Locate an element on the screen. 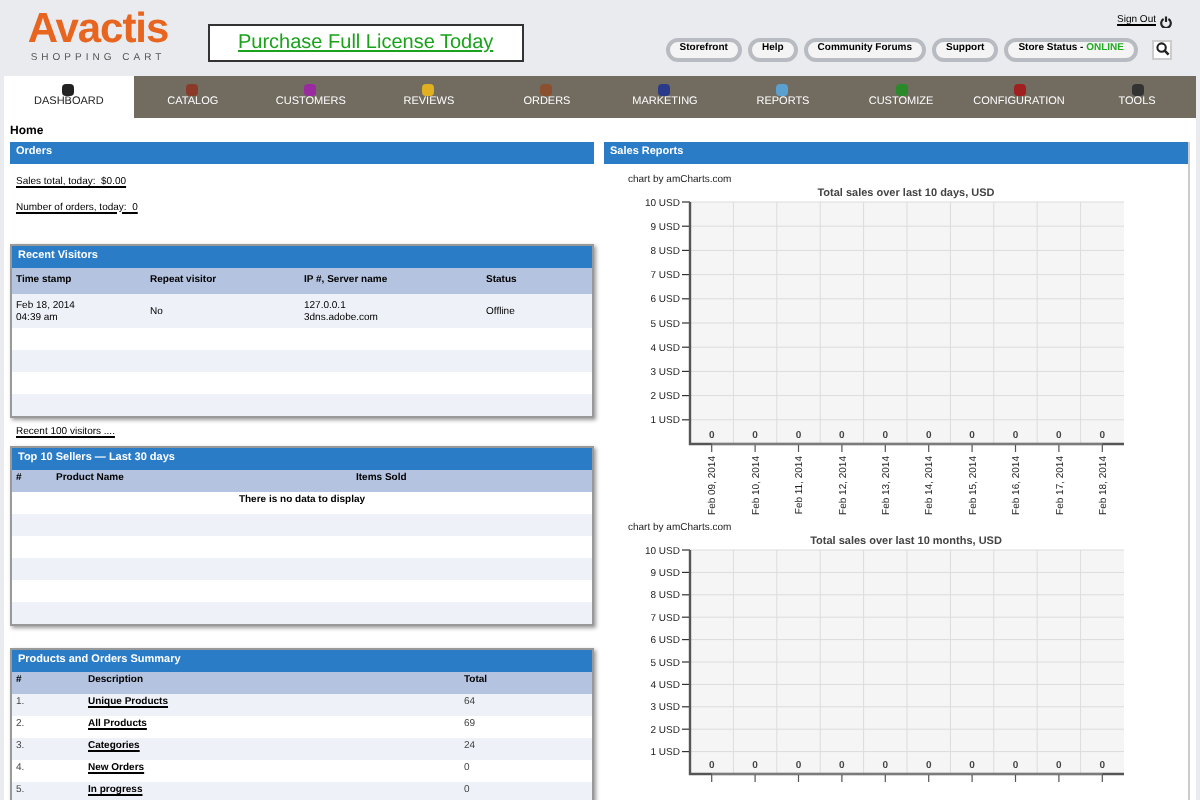  logo: Avactis is located at coordinates (98, 30).